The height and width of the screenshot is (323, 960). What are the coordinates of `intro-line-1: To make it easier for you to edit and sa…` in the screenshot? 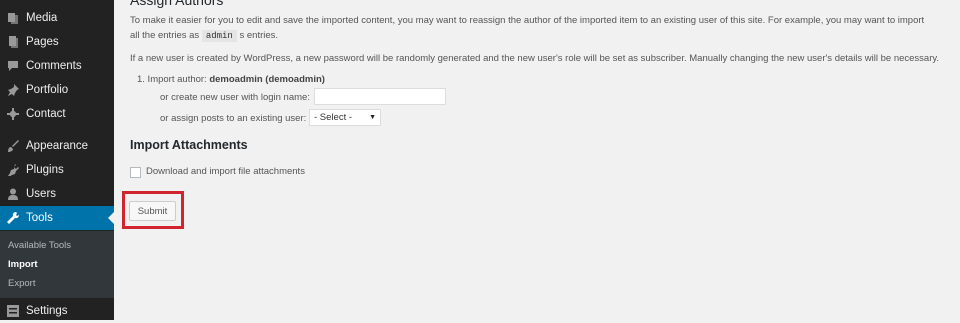 It's located at (527, 20).